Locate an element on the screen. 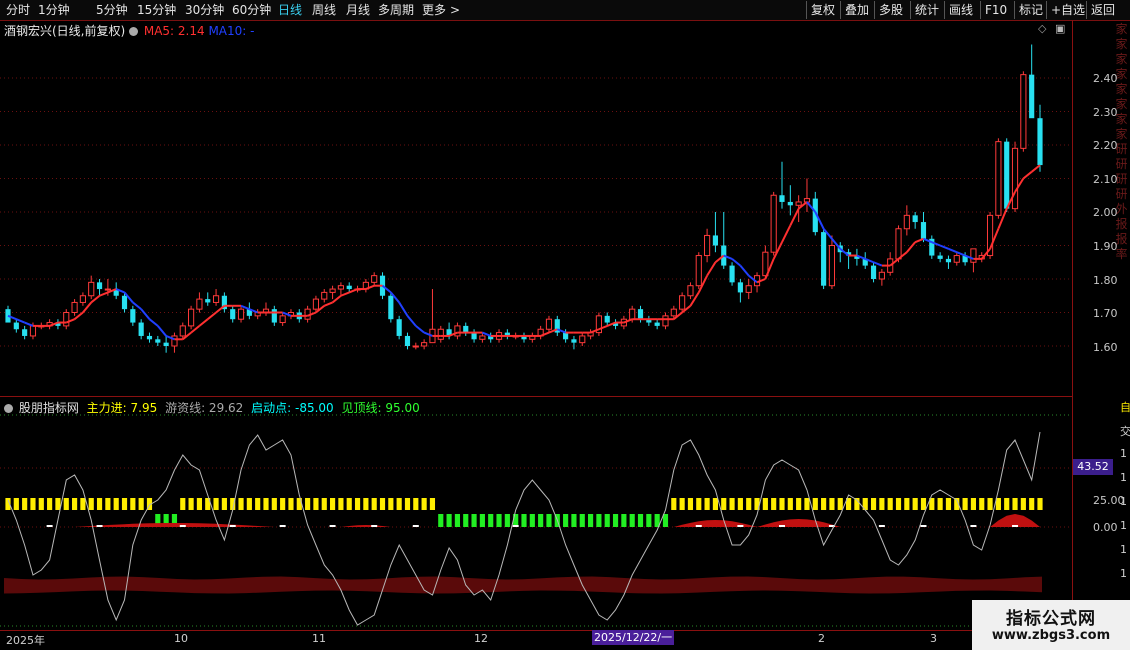  chevron-right-icon: > is located at coordinates (455, 10).